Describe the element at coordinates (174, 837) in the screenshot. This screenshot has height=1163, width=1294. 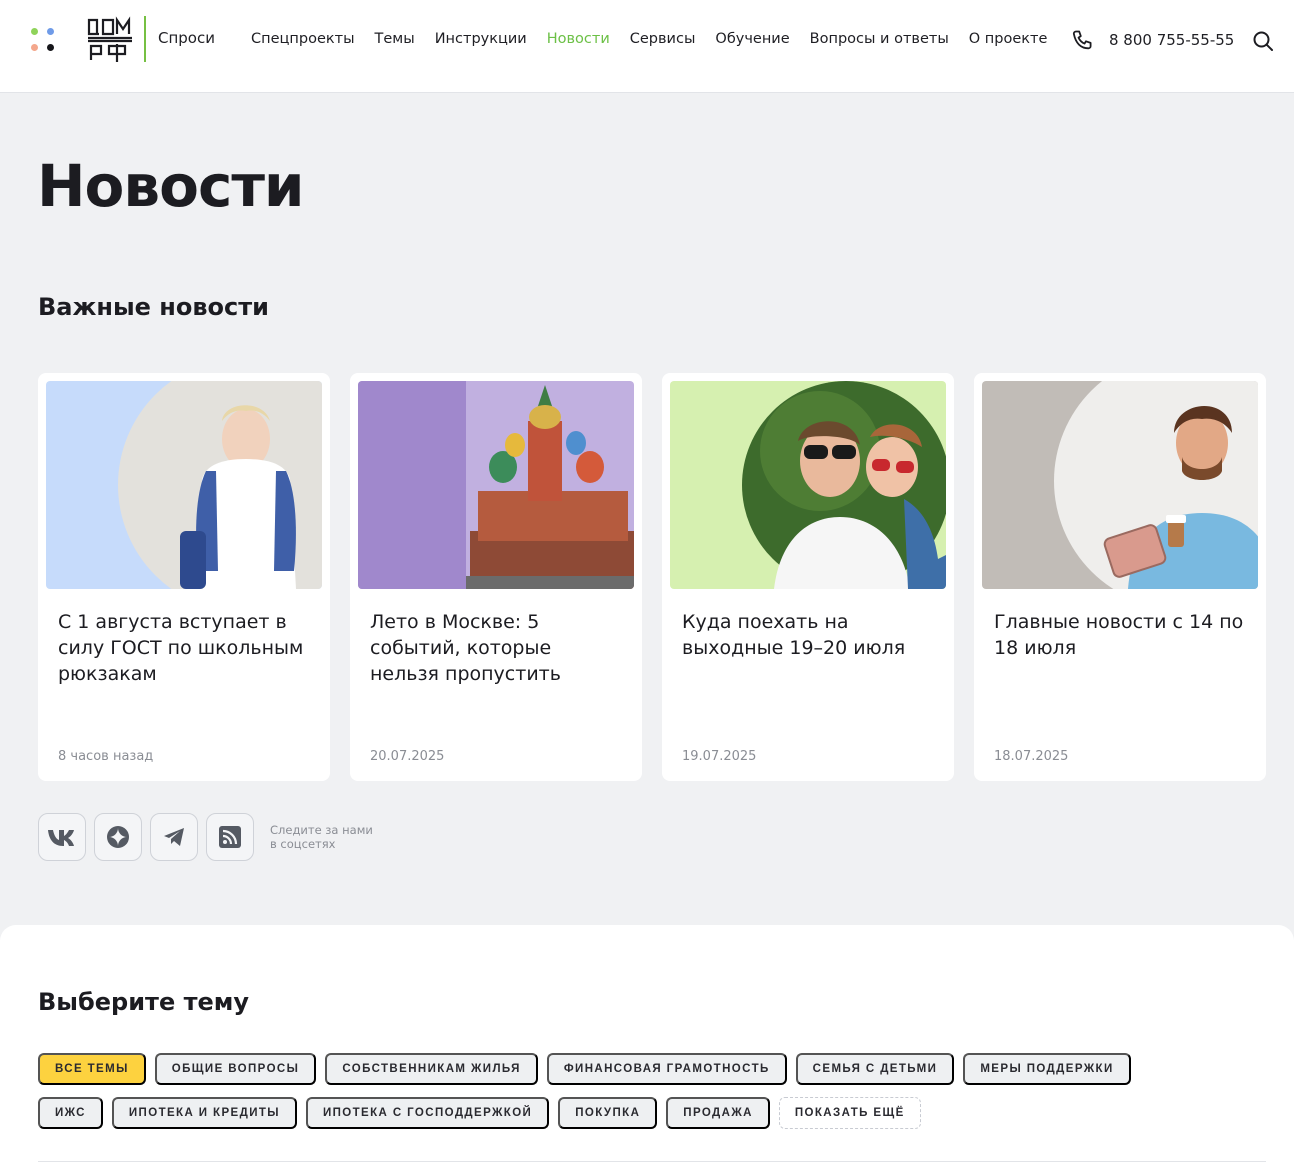
I see `telegram-icon` at that location.